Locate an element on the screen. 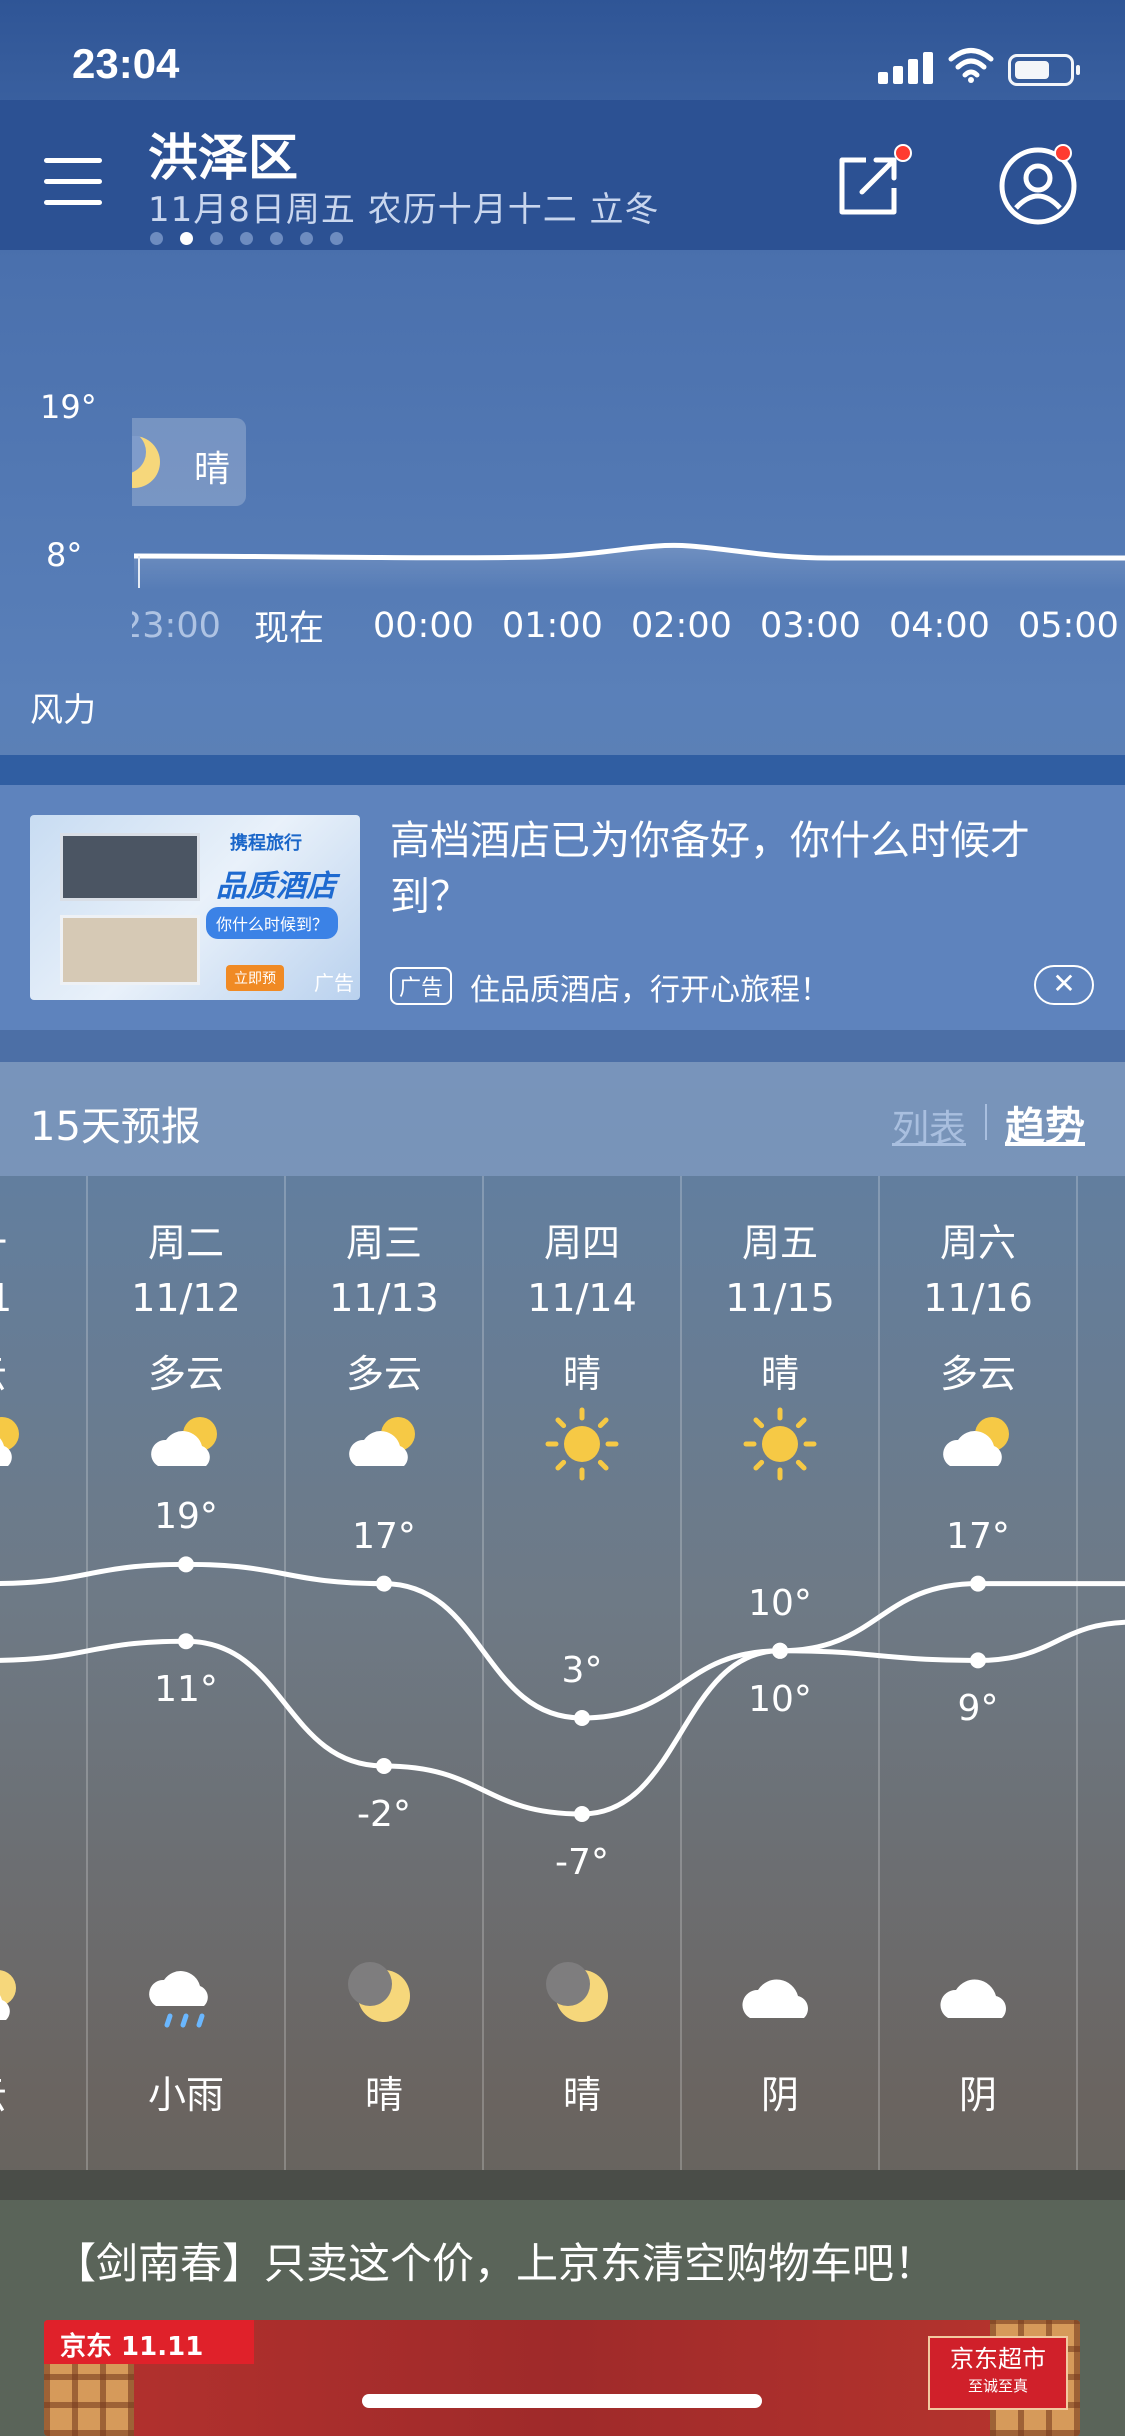 The image size is (1125, 2436). forecast-header: 15天预报 列表 趋势 is located at coordinates (562, 1119).